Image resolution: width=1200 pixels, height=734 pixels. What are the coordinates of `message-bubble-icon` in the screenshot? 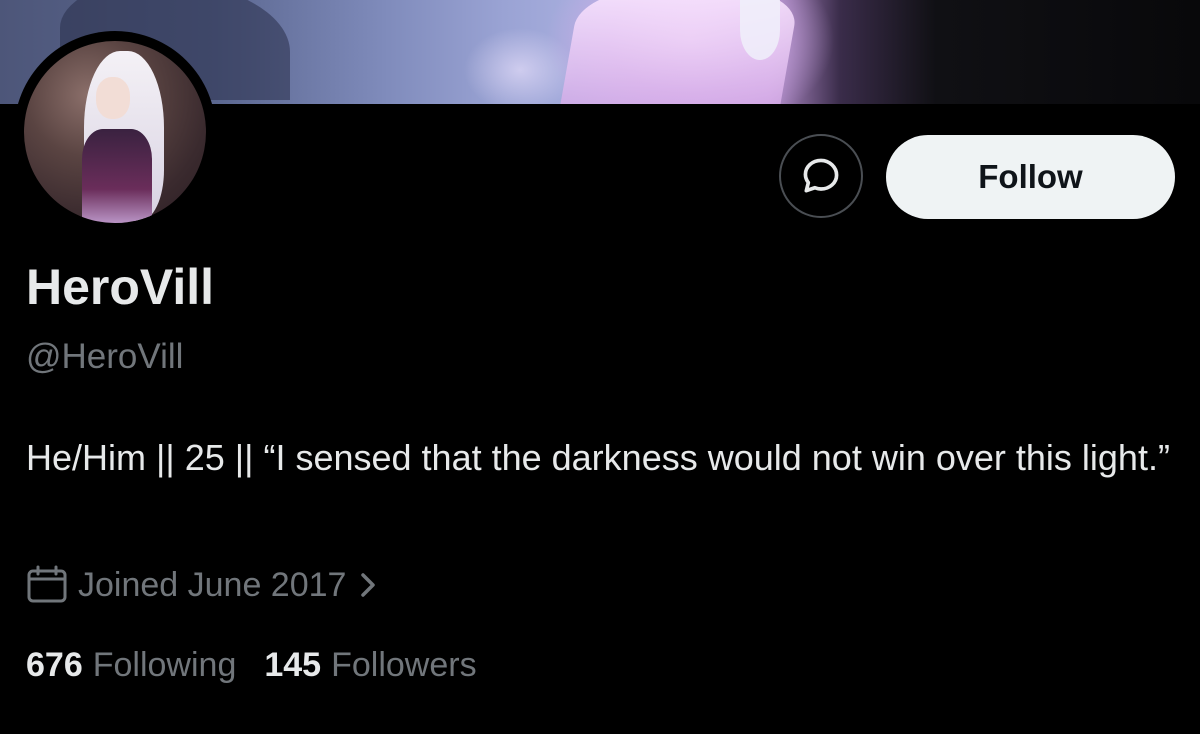 It's located at (821, 175).